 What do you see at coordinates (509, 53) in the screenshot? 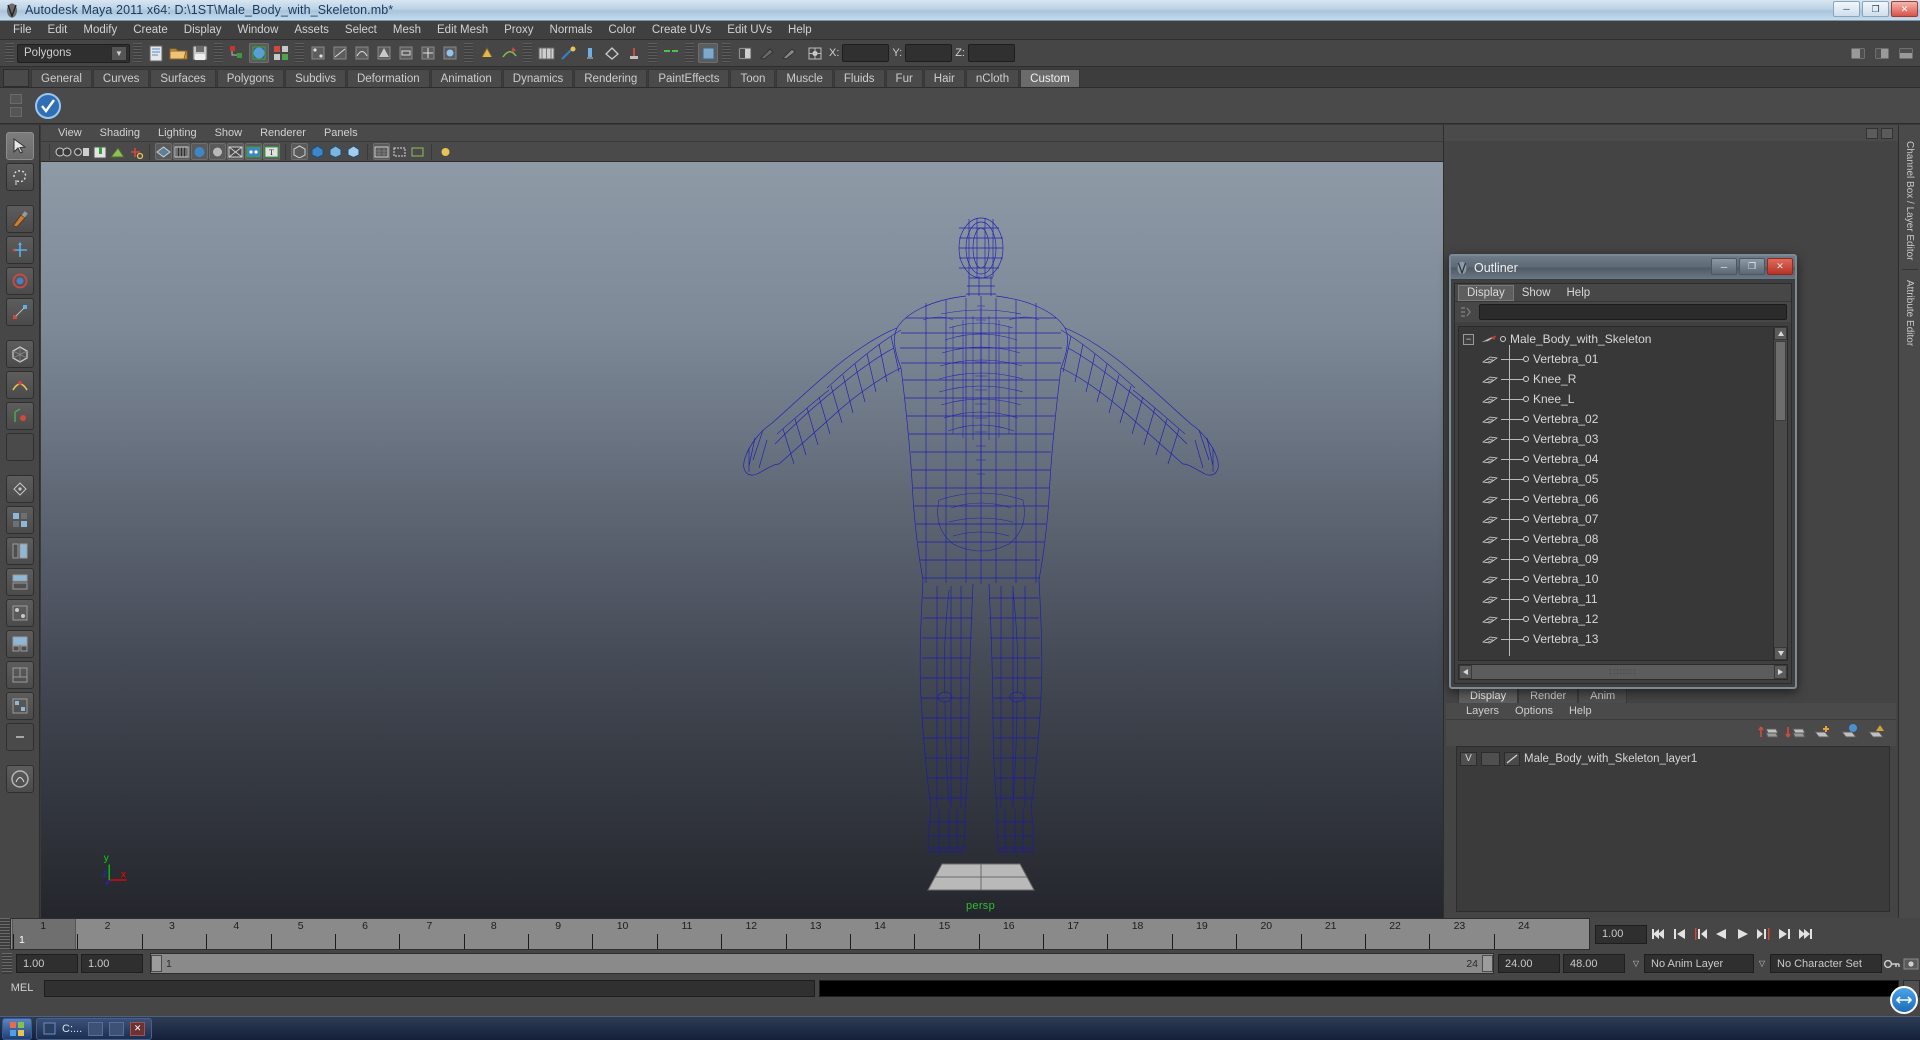
I see `snap-curve-icon` at bounding box center [509, 53].